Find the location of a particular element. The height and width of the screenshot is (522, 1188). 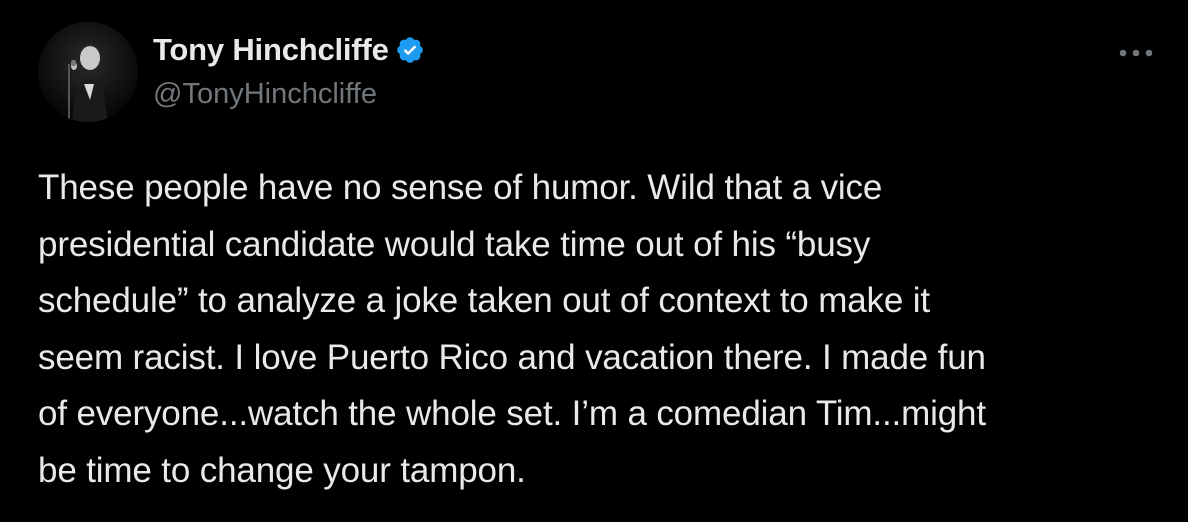

avatar-photo is located at coordinates (88, 72).